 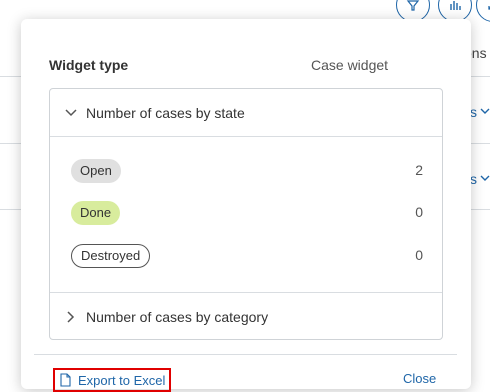 I want to click on bar-chart-icon, so click(x=455, y=5).